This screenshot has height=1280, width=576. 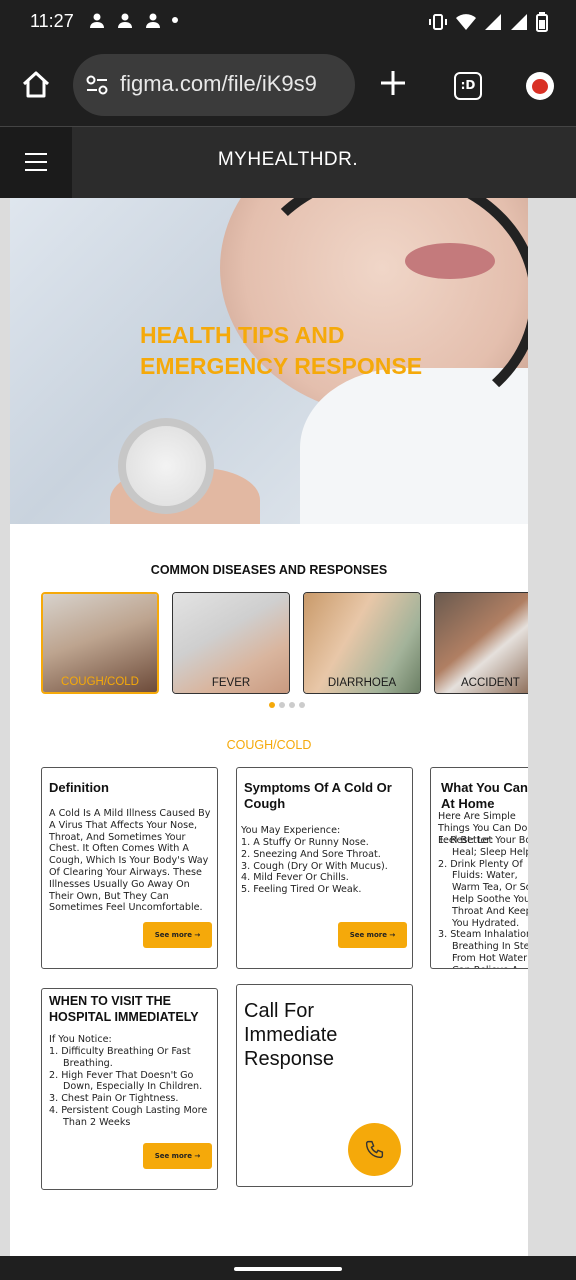 What do you see at coordinates (218, 83) in the screenshot?
I see `url-text: figma.com/file/iK9s9` at bounding box center [218, 83].